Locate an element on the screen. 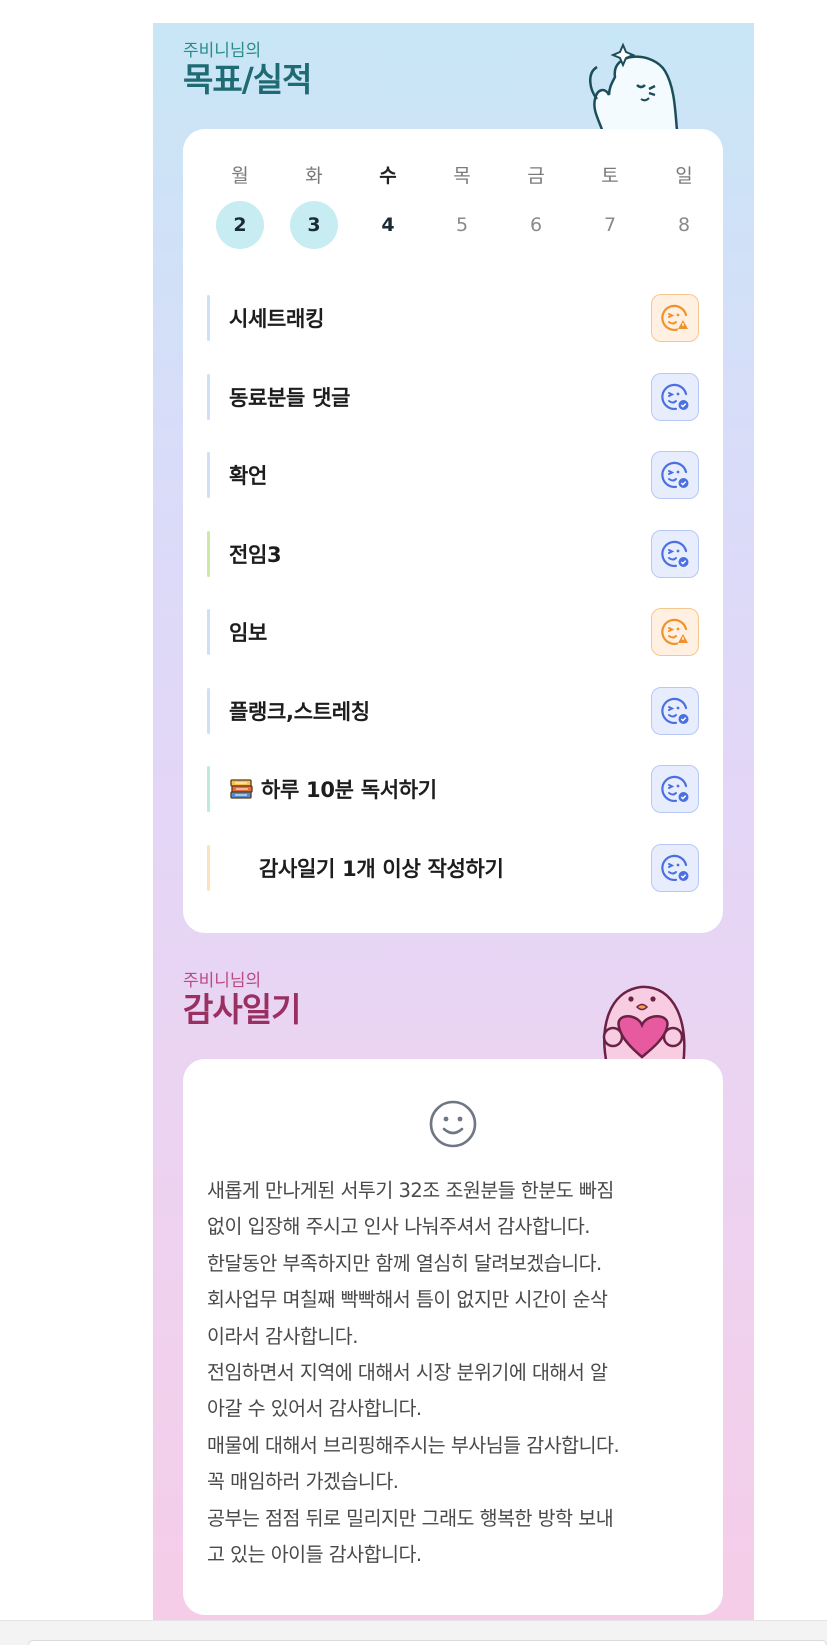 This screenshot has height=1645, width=827. date-cell: 5 is located at coordinates (462, 225).